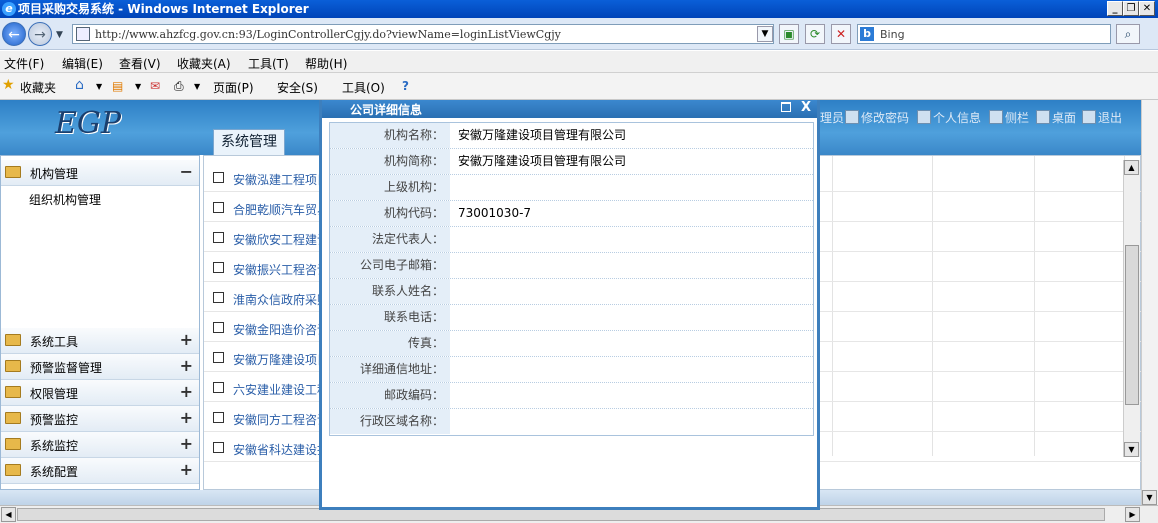 The height and width of the screenshot is (523, 1158). What do you see at coordinates (892, 34) in the screenshot?
I see `search-input: Bing` at bounding box center [892, 34].